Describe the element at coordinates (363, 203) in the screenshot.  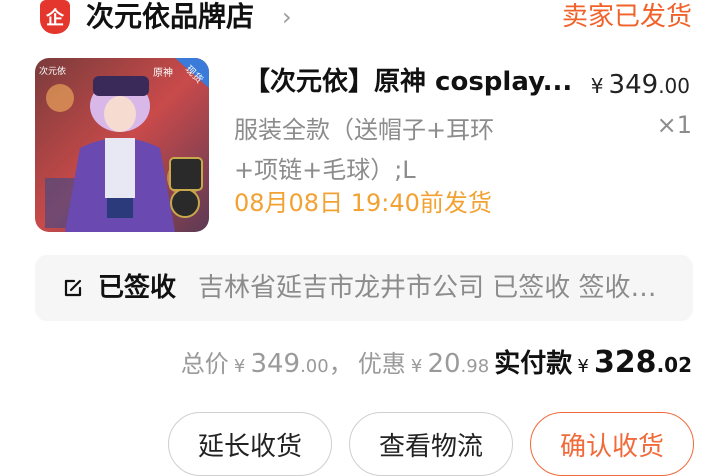
I see `ship-deadline: 08月08日 19:40前发货` at that location.